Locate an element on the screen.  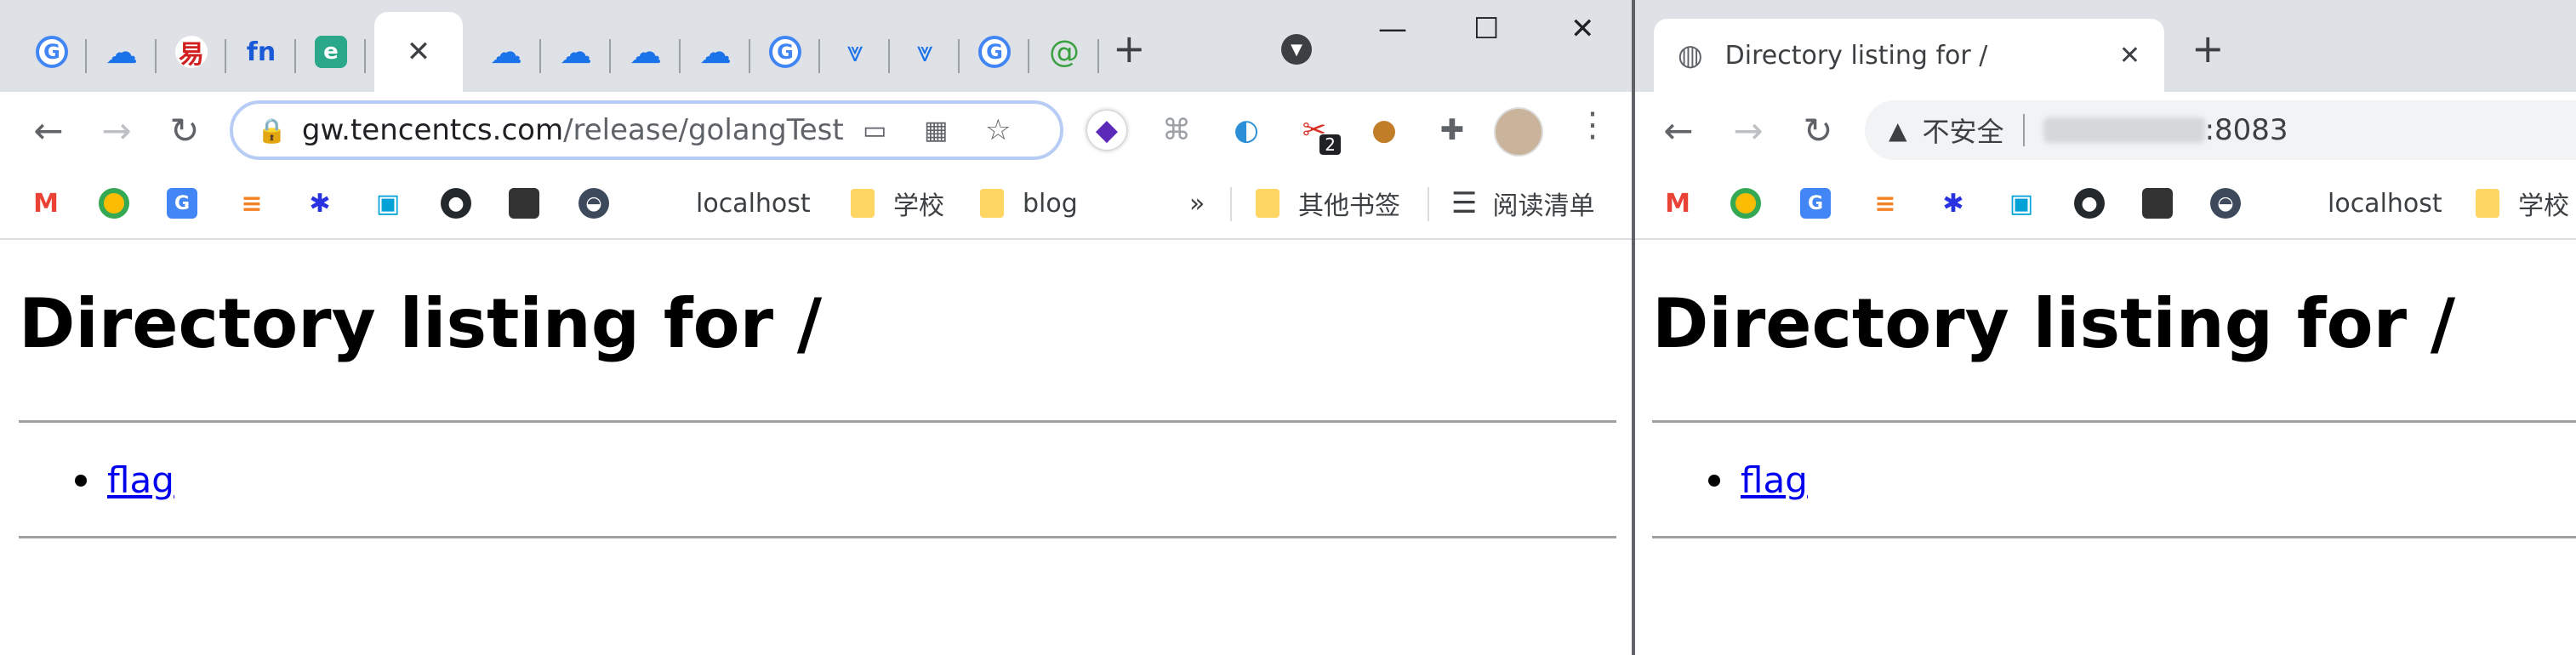
github-icon: ● is located at coordinates (456, 203).